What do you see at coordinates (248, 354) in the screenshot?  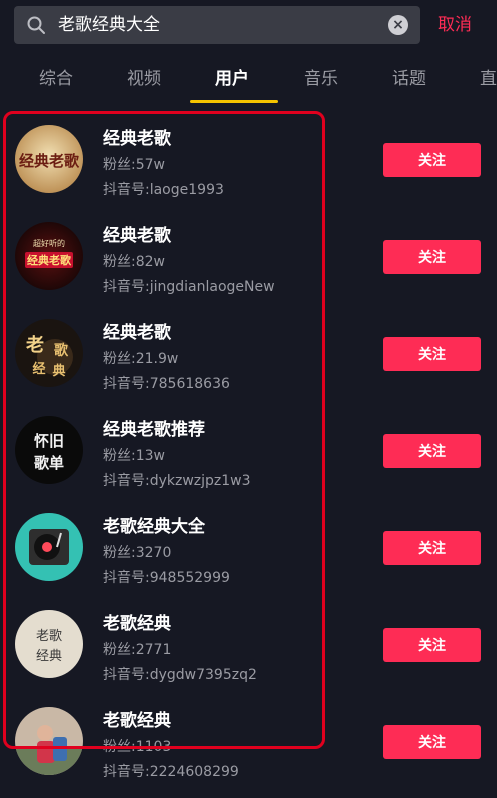 I see `list-item: 老 歌 经 典 经典老歌 粉丝:21.9w 抖音号:785618636 关注` at bounding box center [248, 354].